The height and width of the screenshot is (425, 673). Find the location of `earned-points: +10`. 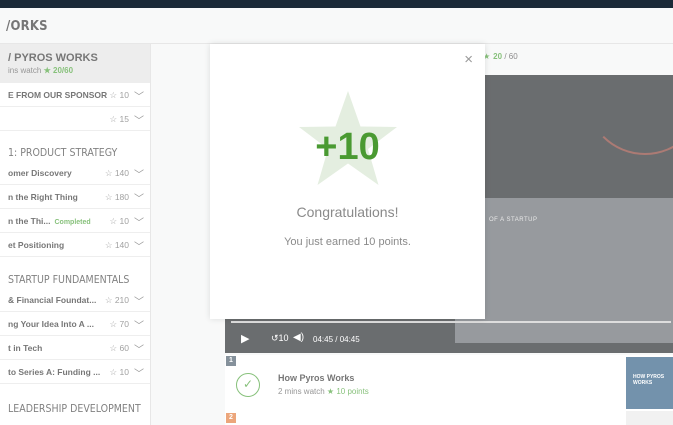

earned-points: +10 is located at coordinates (347, 147).